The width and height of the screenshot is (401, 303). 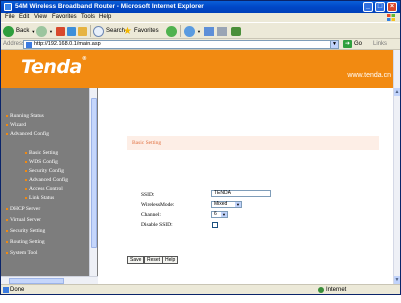 I want to click on nav-sub-security-config: Security Config, so click(x=44, y=171).